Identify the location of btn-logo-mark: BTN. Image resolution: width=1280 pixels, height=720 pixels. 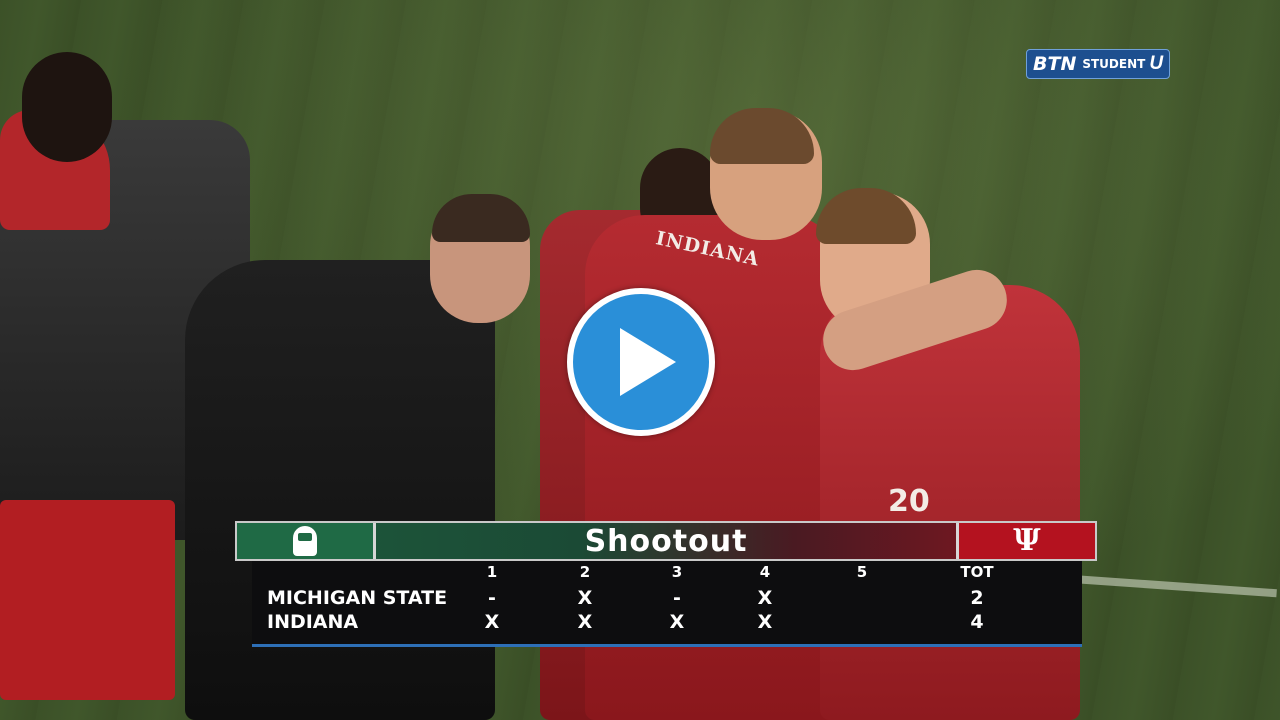
(1055, 64).